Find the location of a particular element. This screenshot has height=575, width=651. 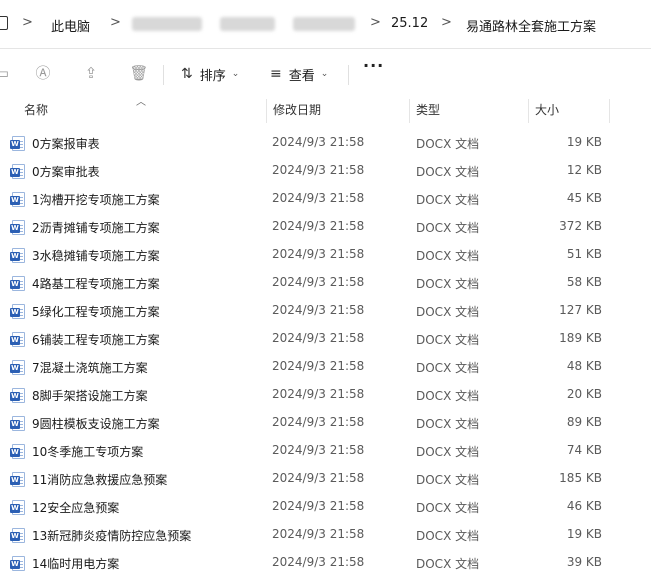

file-size: 58 KB is located at coordinates (584, 282).